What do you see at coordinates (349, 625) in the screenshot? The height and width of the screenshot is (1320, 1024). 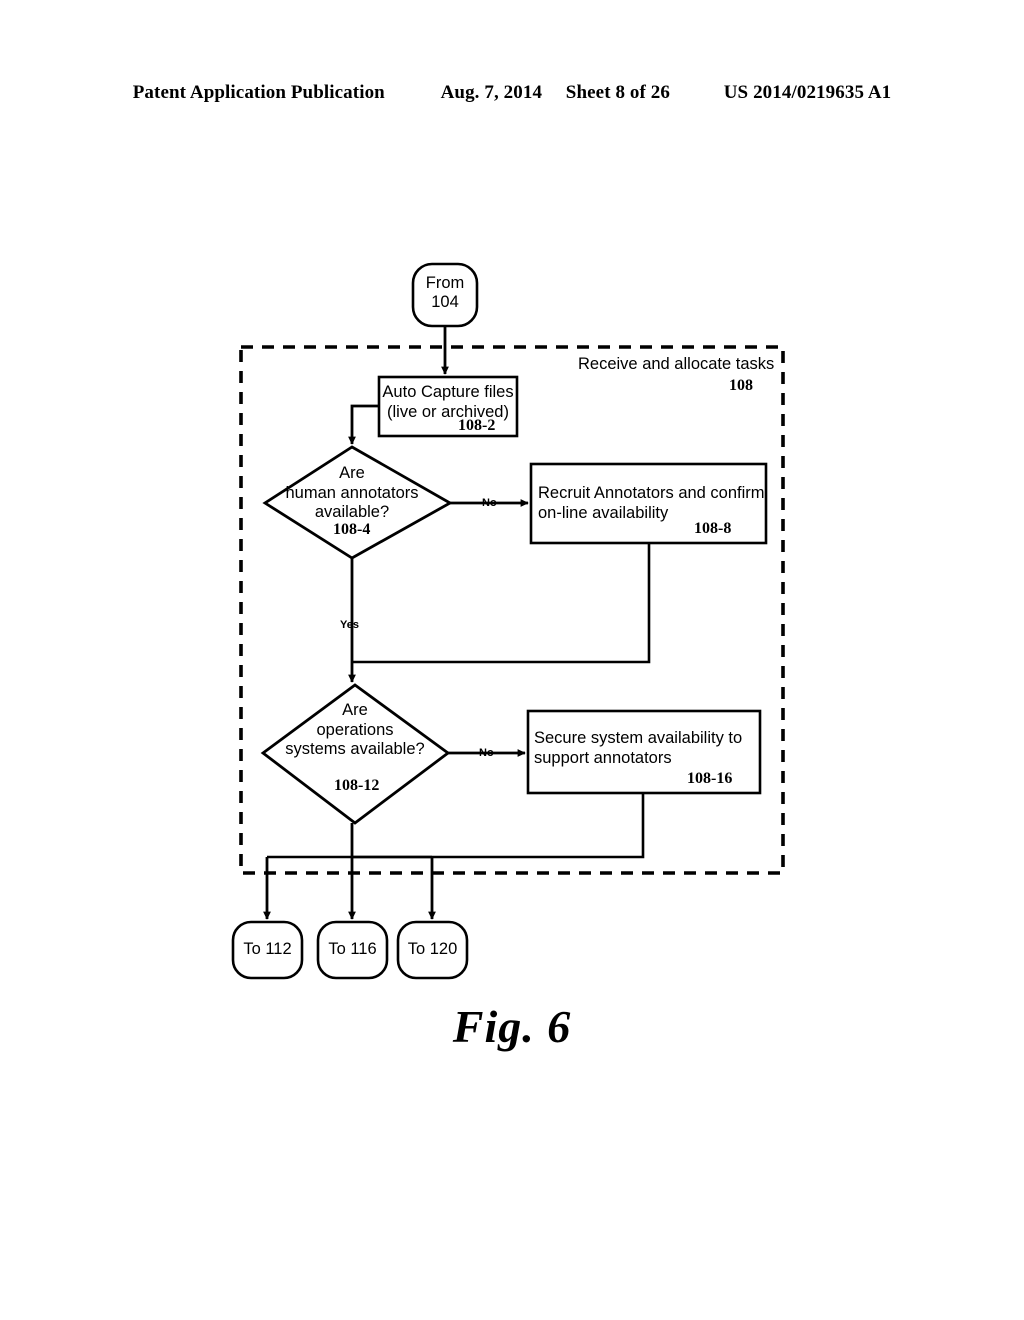 I see `edge-label-annotators-yes: Yes` at bounding box center [349, 625].